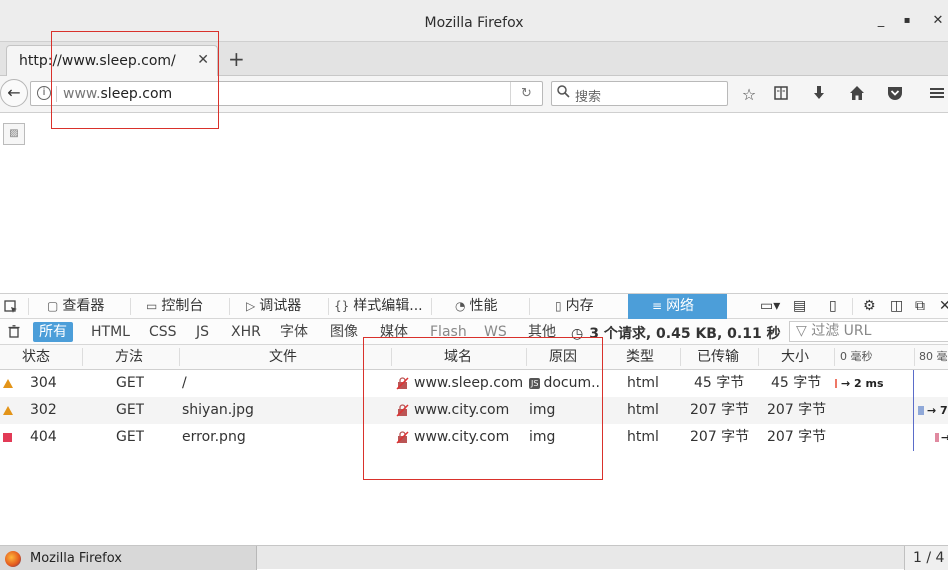  What do you see at coordinates (907, 21) in the screenshot?
I see `maximize-button: ▪` at bounding box center [907, 21].